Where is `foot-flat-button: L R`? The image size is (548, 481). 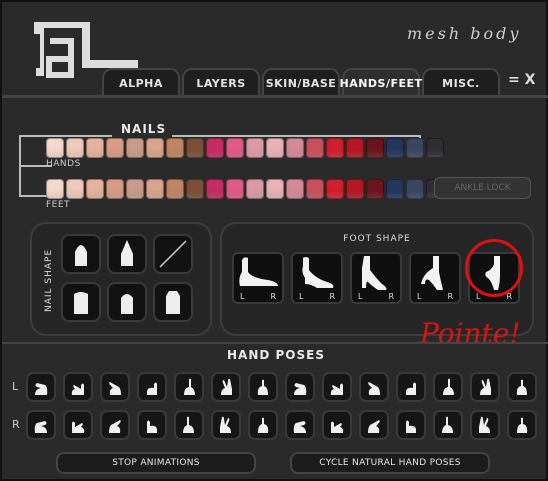 foot-flat-button: L R is located at coordinates (258, 278).